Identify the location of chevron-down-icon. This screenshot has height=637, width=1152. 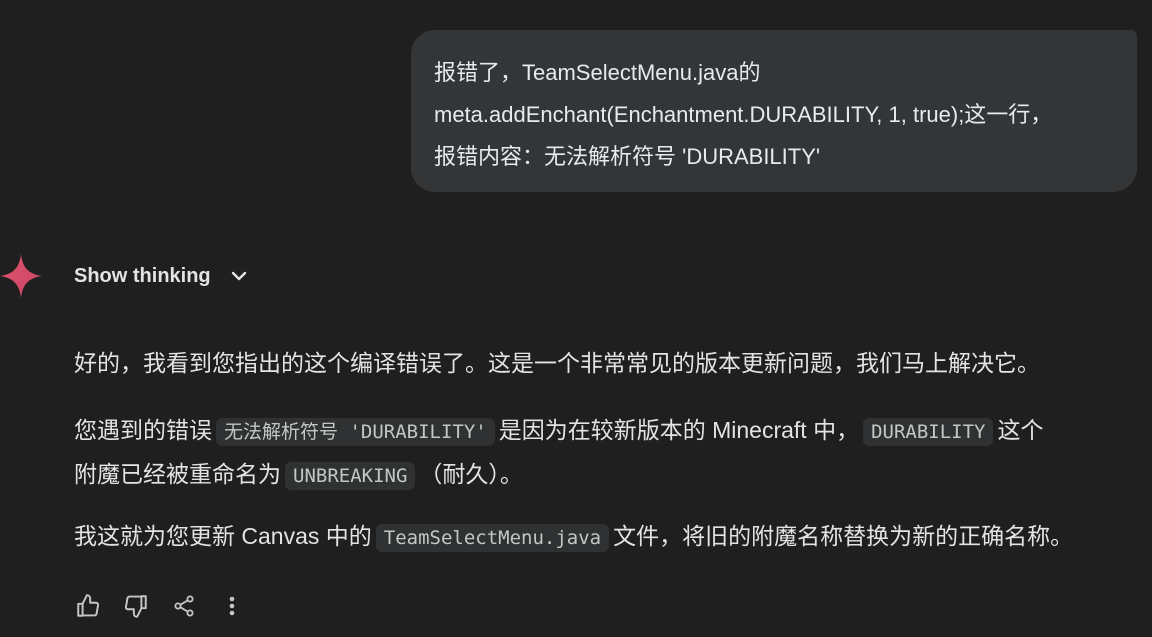
(238, 276).